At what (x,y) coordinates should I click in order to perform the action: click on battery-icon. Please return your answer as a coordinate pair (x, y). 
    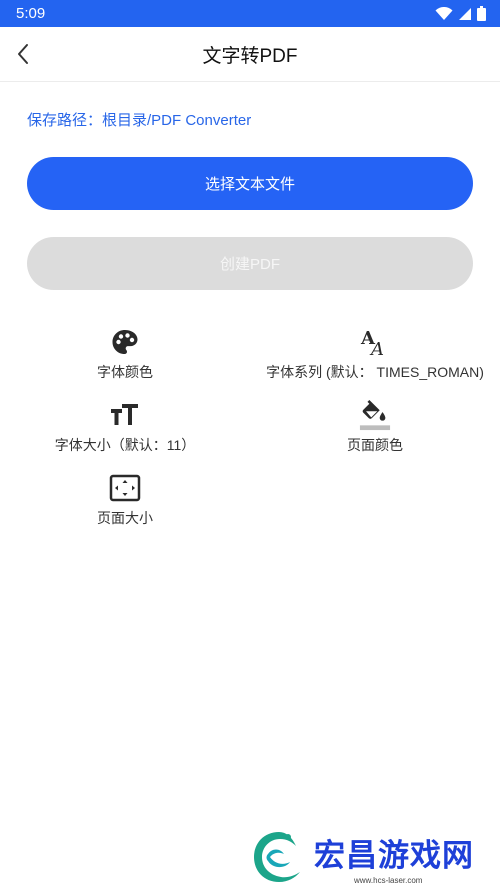
    Looking at the image, I should click on (481, 13).